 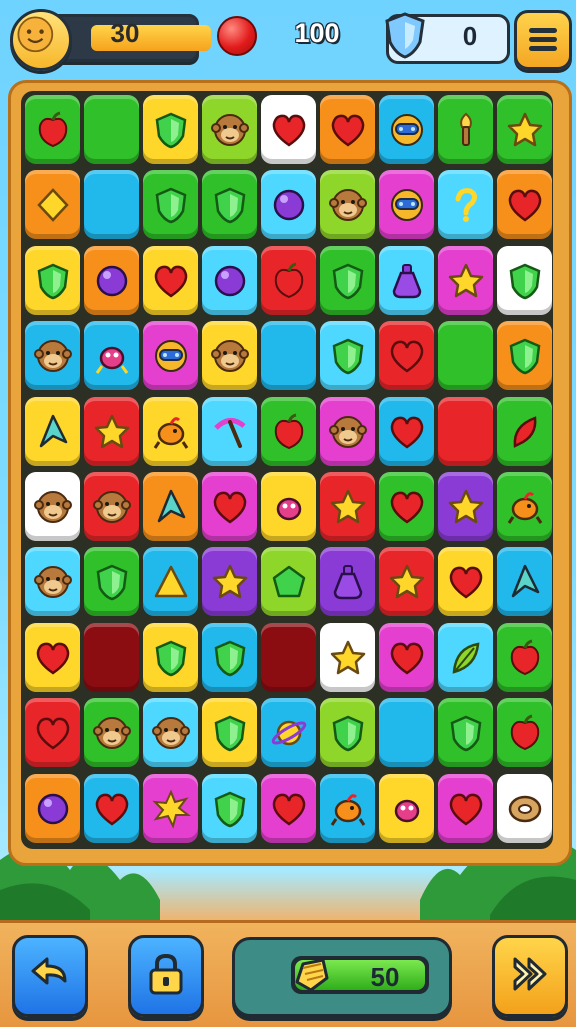 I want to click on undo-button, so click(x=50, y=976).